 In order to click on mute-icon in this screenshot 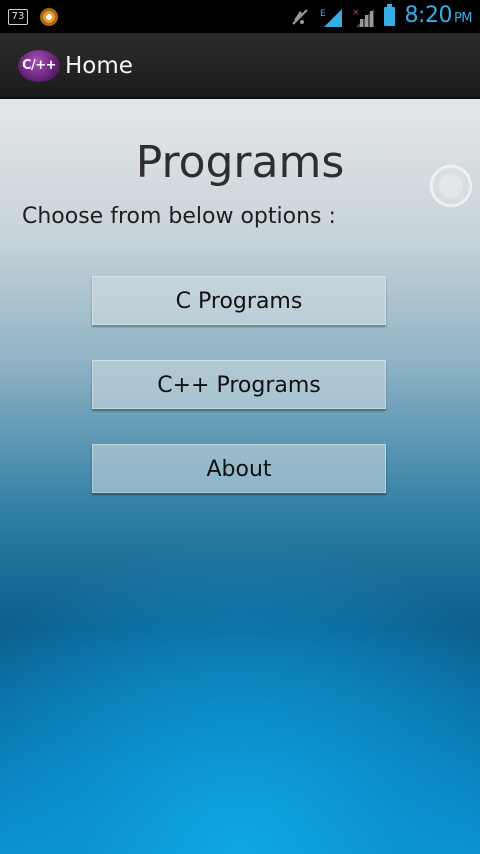, I will do `click(299, 16)`.